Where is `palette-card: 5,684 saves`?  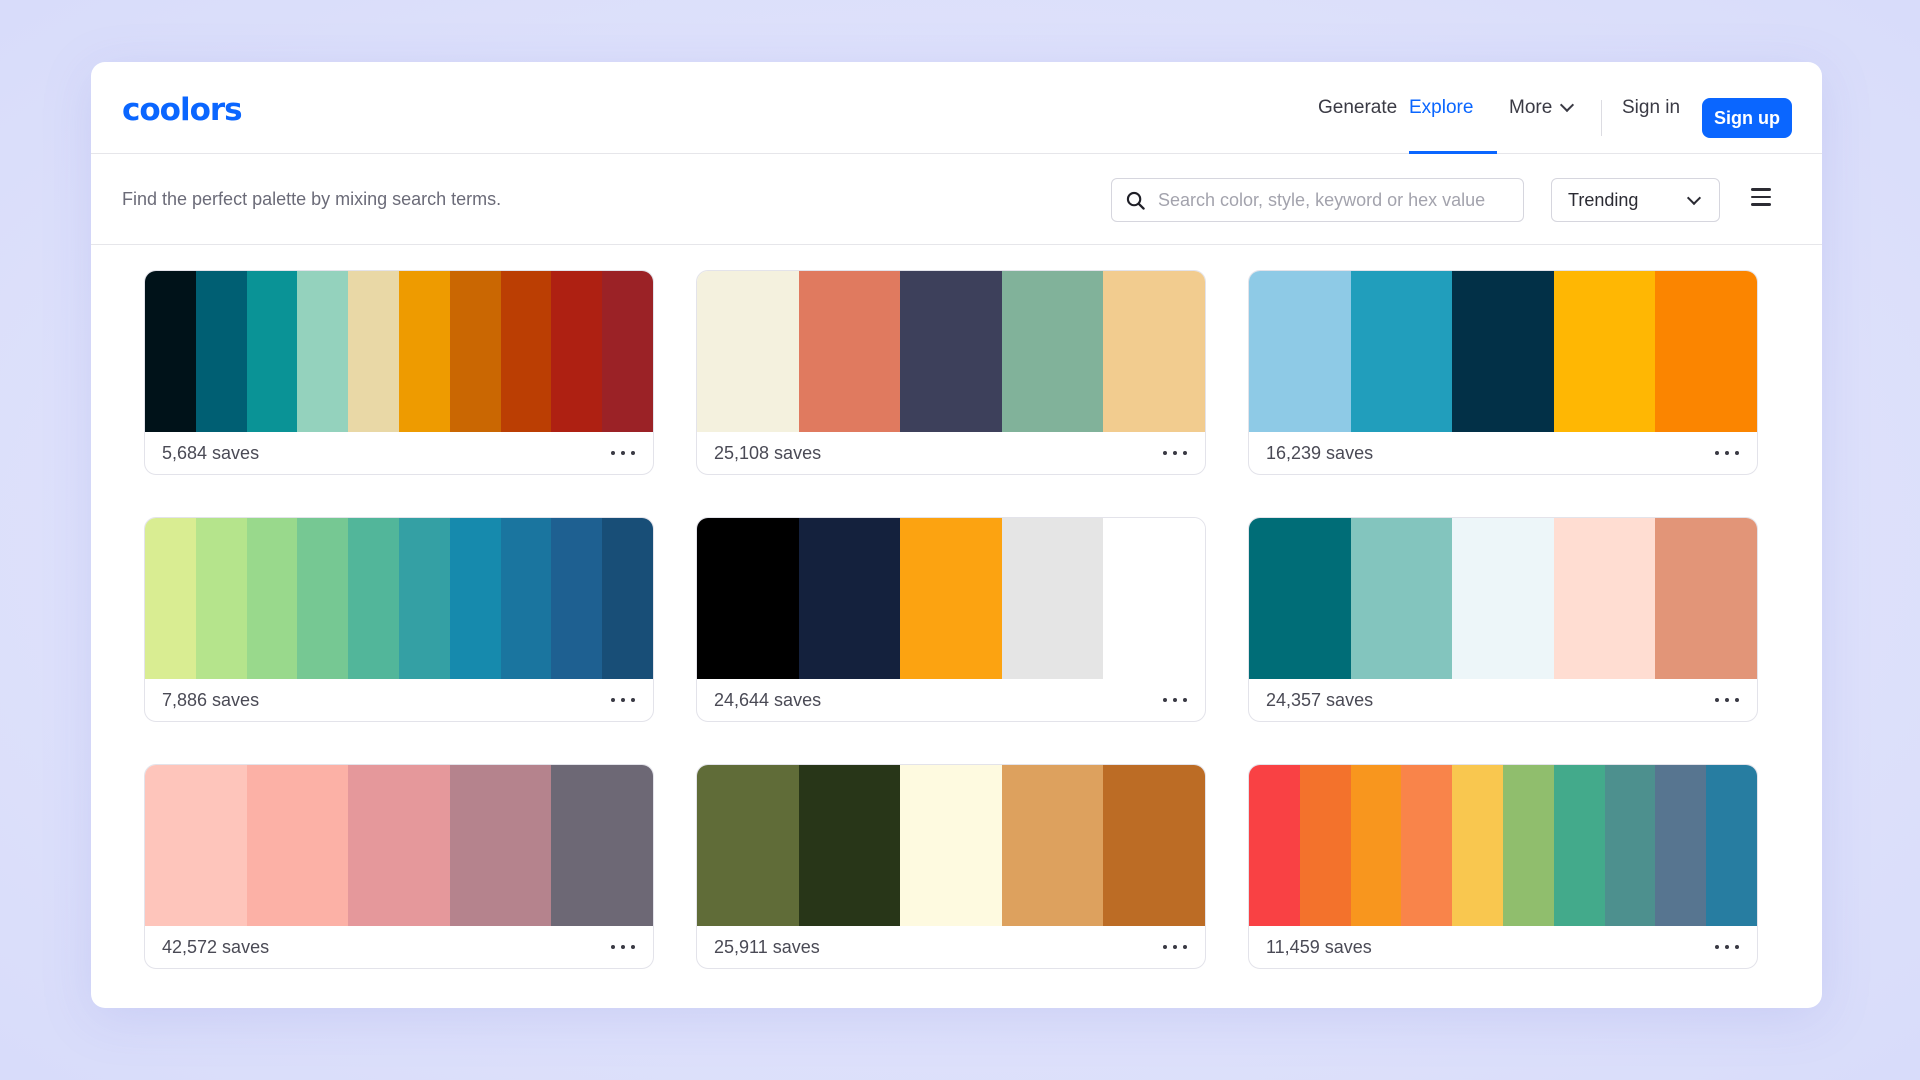
palette-card: 5,684 saves is located at coordinates (399, 372).